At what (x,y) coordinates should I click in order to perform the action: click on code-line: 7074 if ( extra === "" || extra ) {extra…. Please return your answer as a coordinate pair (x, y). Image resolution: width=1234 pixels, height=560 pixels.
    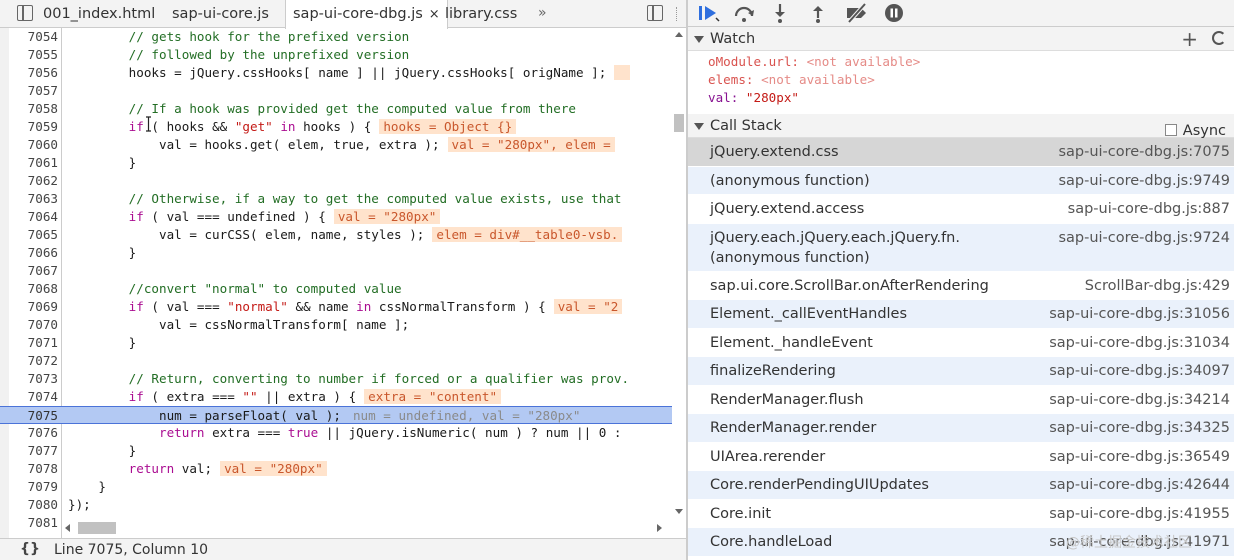
    Looking at the image, I should click on (336, 397).